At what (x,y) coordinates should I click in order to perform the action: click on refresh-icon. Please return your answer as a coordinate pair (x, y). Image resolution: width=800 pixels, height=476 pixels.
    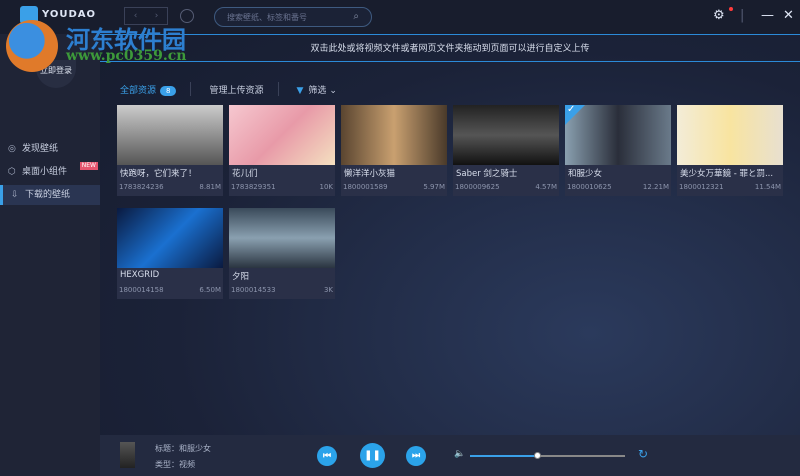
    Looking at the image, I should click on (187, 16).